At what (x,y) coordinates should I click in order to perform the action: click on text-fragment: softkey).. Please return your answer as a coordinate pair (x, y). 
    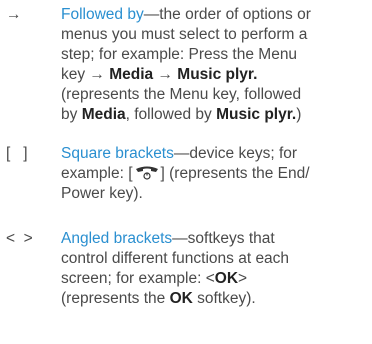
    Looking at the image, I should click on (224, 298).